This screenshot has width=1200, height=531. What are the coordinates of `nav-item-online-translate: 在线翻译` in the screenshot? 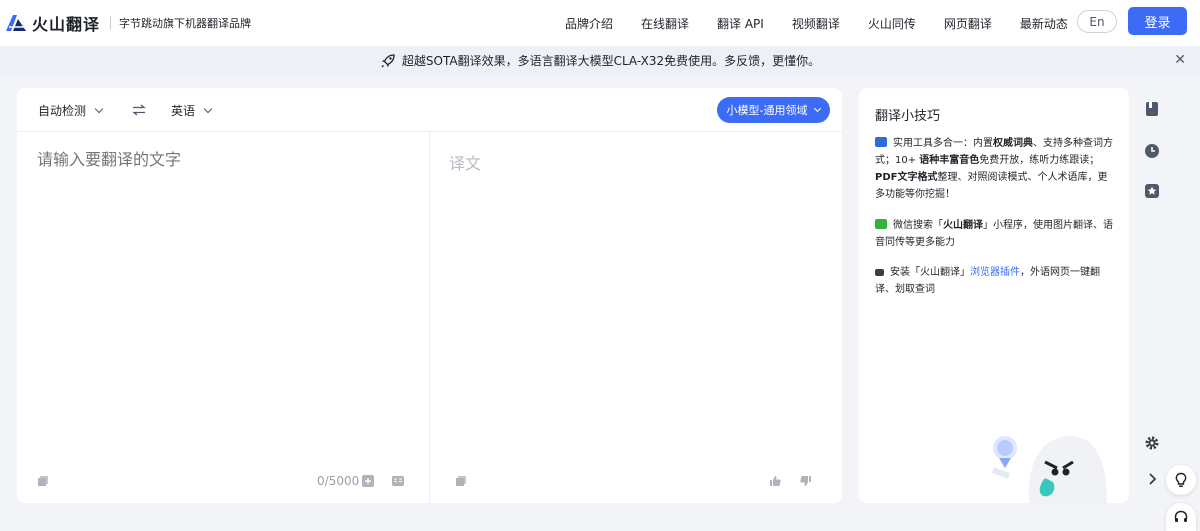 It's located at (665, 23).